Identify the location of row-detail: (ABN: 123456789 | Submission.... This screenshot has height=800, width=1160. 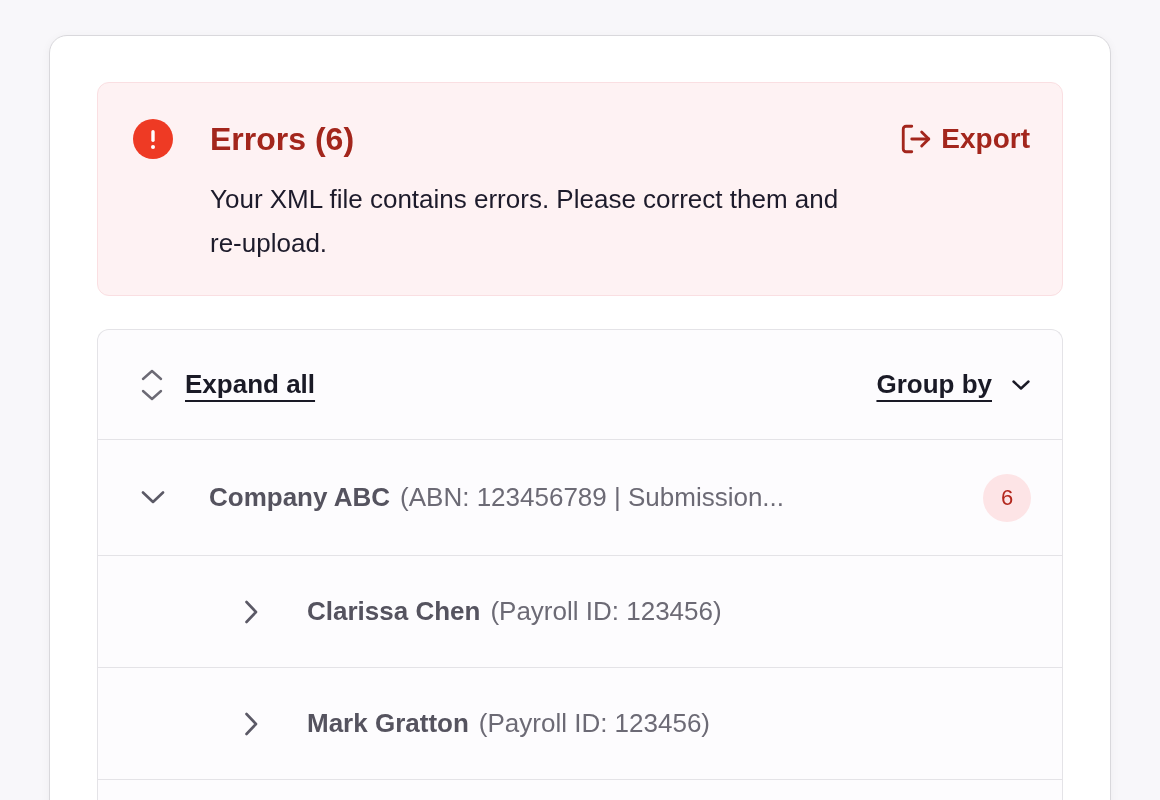
(592, 497).